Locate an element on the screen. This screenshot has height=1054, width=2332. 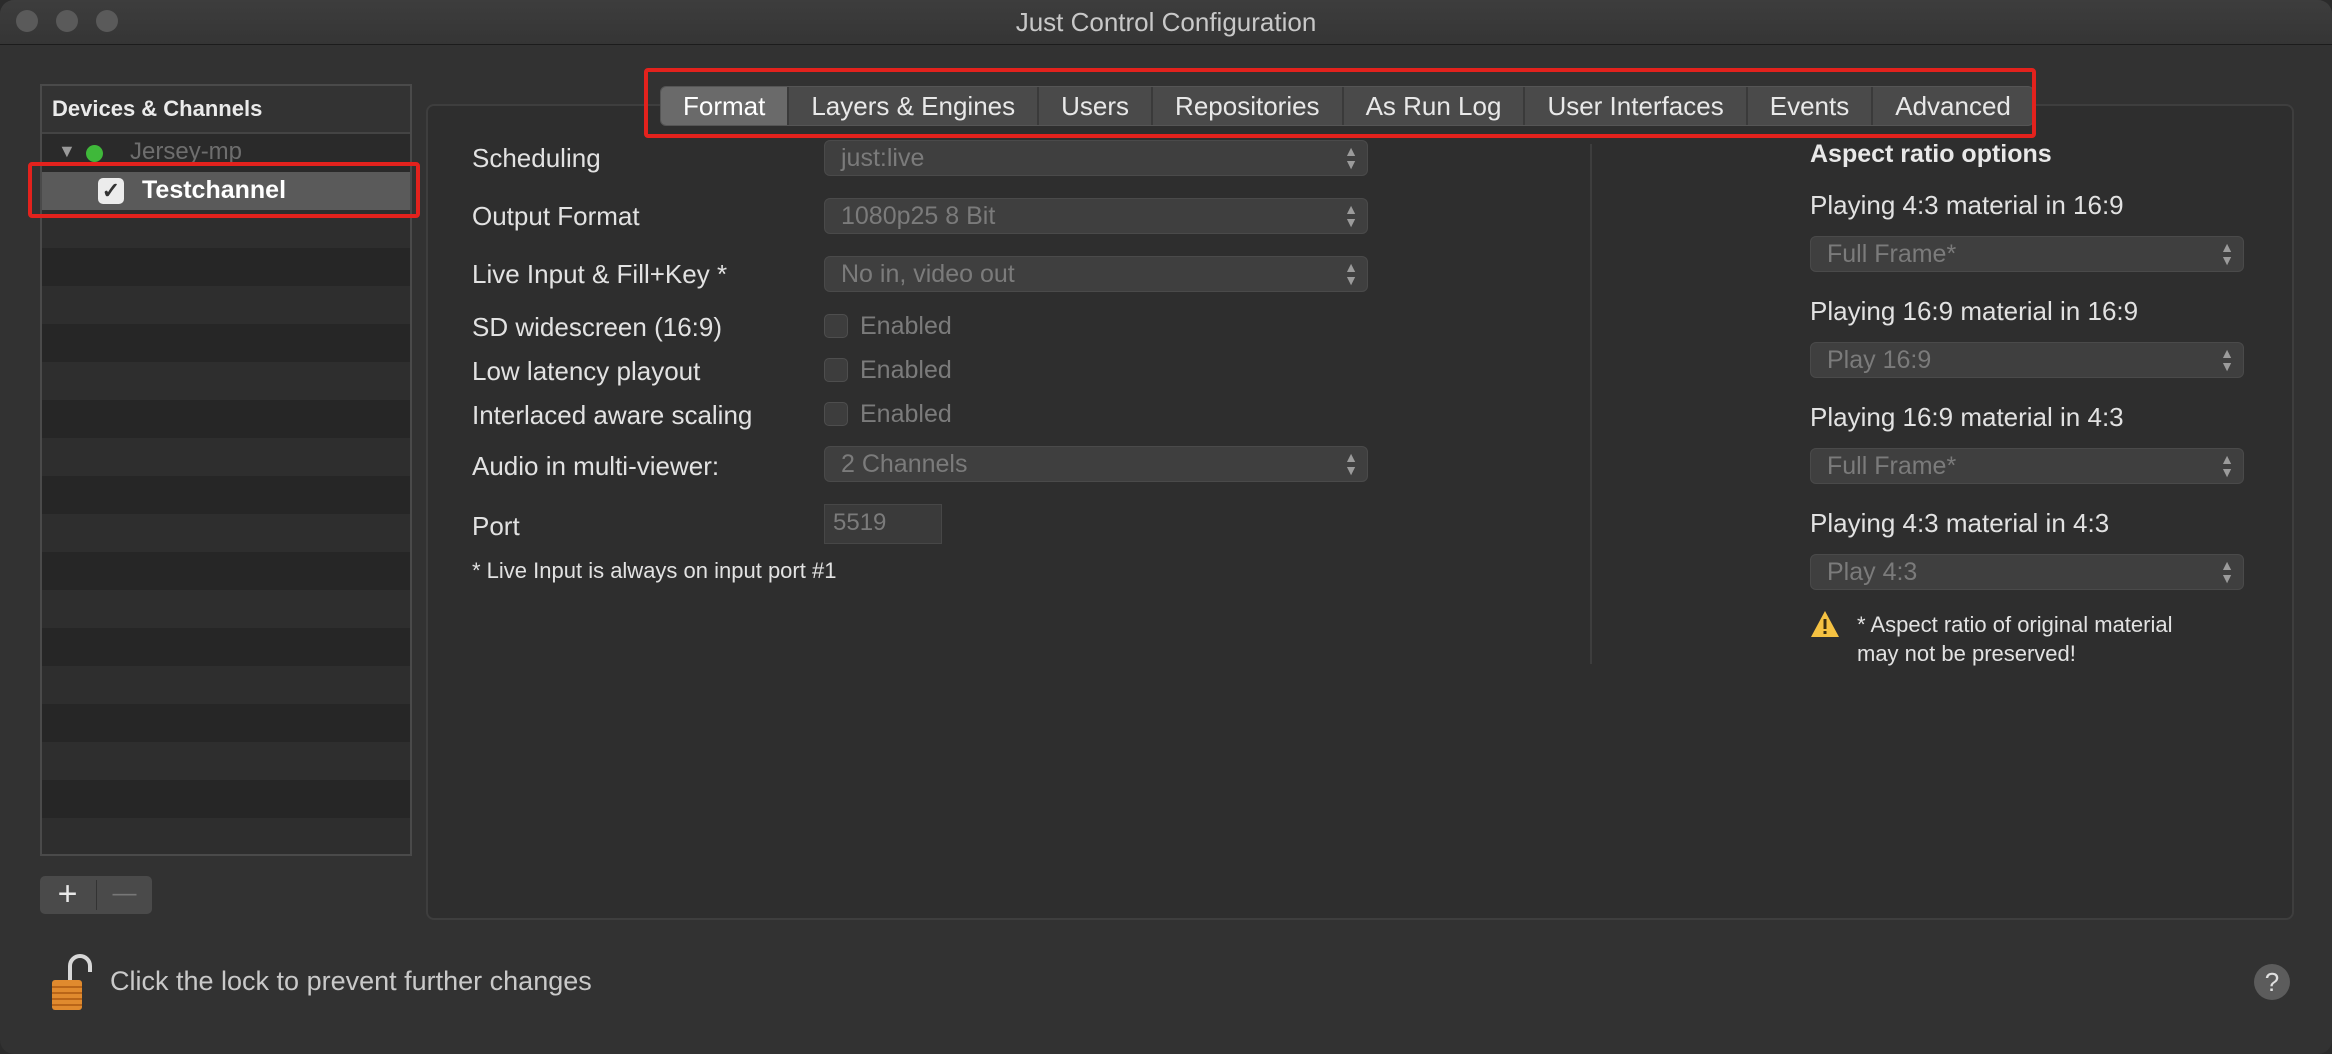
add-channel-button: + is located at coordinates (67, 895).